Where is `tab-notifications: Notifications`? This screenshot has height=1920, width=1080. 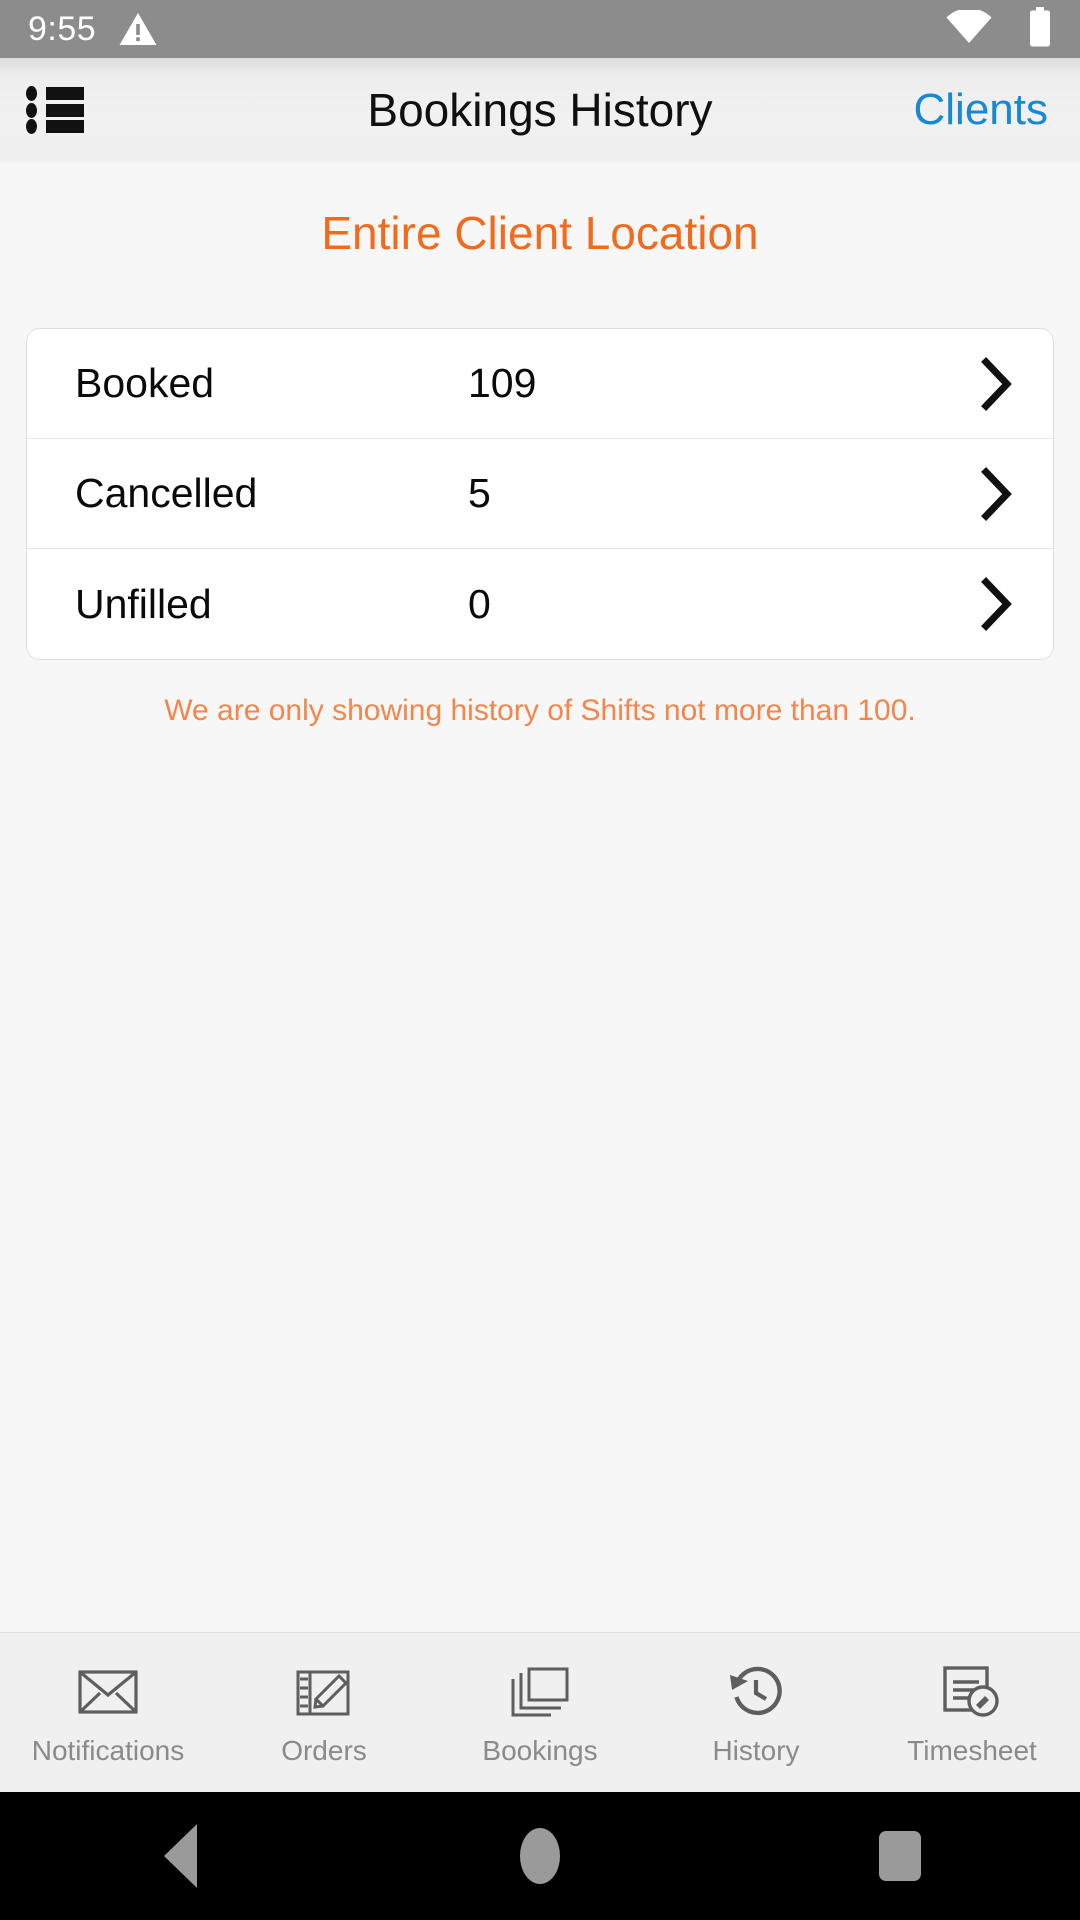 tab-notifications: Notifications is located at coordinates (108, 1712).